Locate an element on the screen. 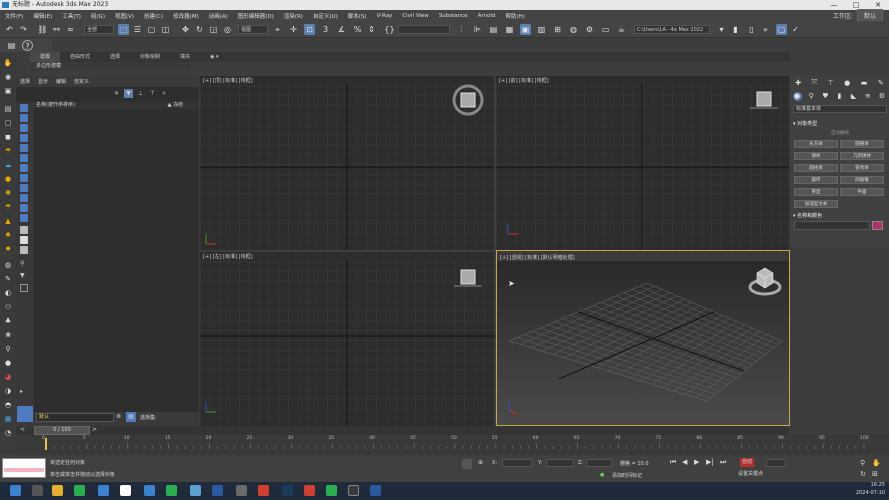 Image resolution: width=889 pixels, height=500 pixels. filter-containers-icon is located at coordinates (24, 198).